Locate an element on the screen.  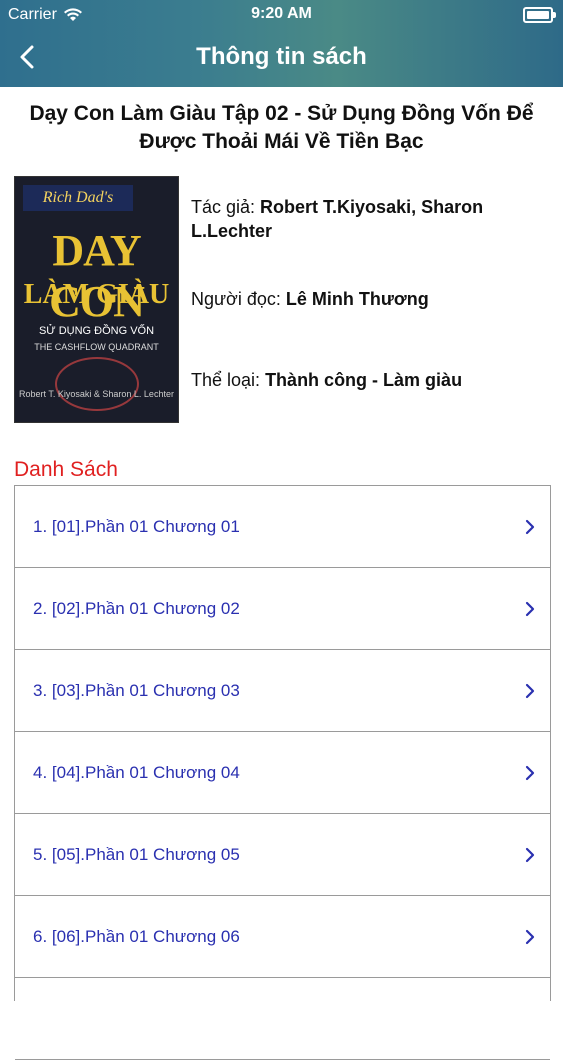
cover-headline: DAY CON is located at coordinates (97, 276).